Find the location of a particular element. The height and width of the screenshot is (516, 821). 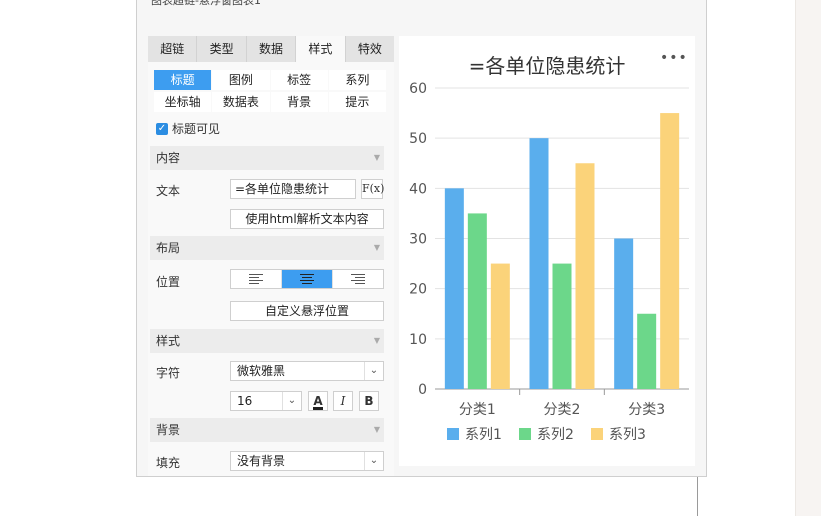

font-color-button: A is located at coordinates (318, 401).